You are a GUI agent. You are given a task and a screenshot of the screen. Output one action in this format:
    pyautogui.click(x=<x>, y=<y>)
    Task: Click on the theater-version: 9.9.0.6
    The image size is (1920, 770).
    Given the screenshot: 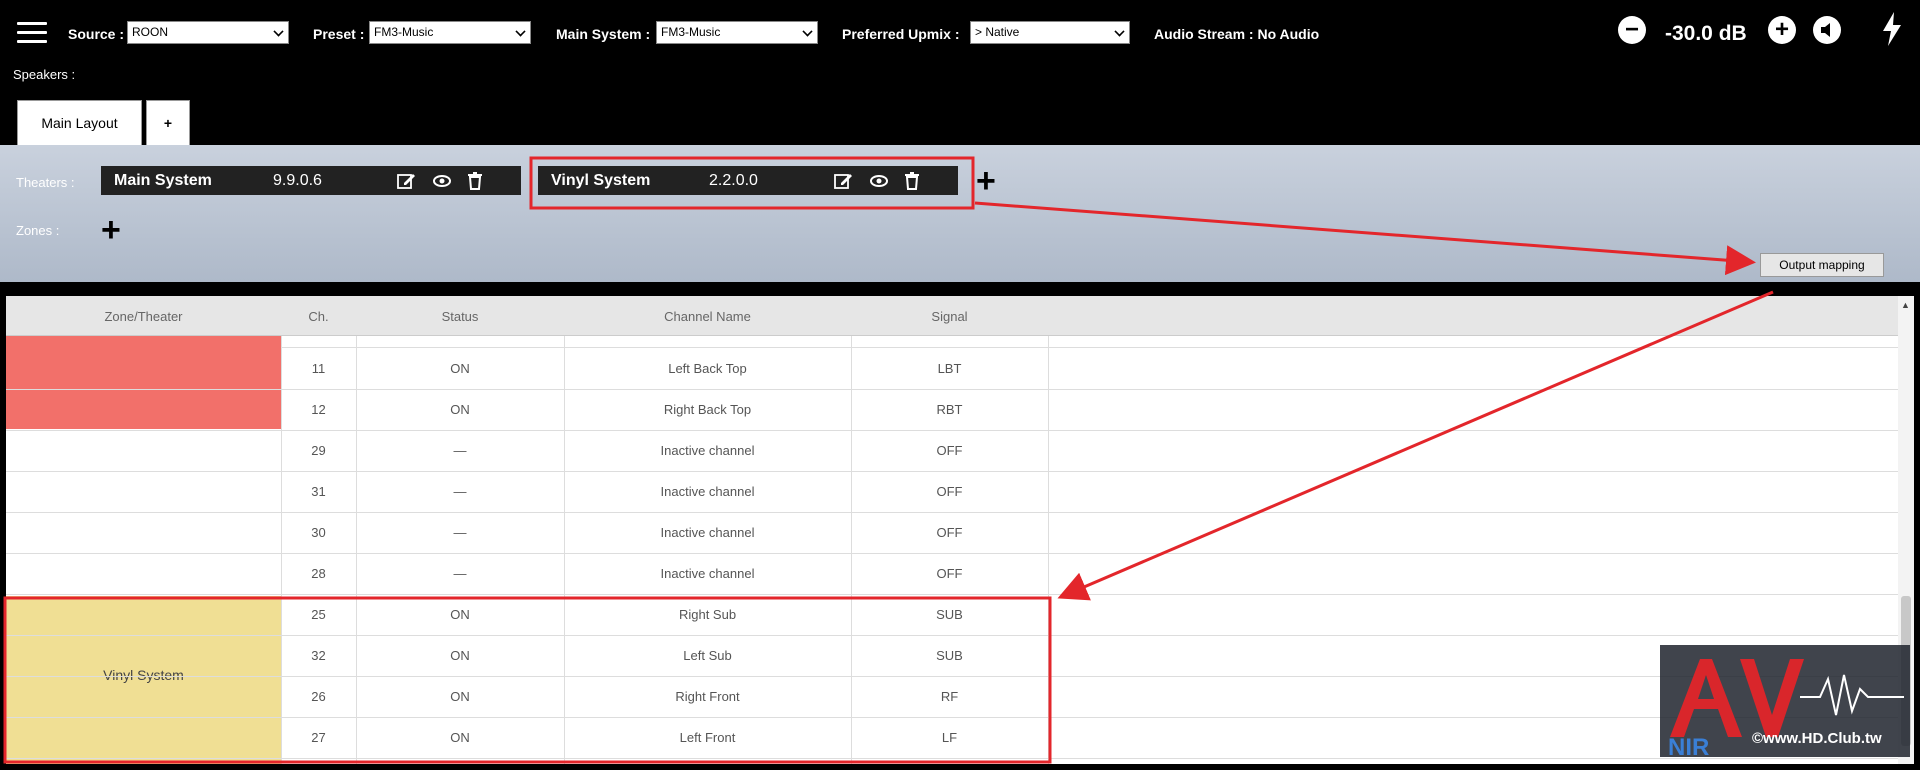 What is the action you would take?
    pyautogui.click(x=297, y=180)
    